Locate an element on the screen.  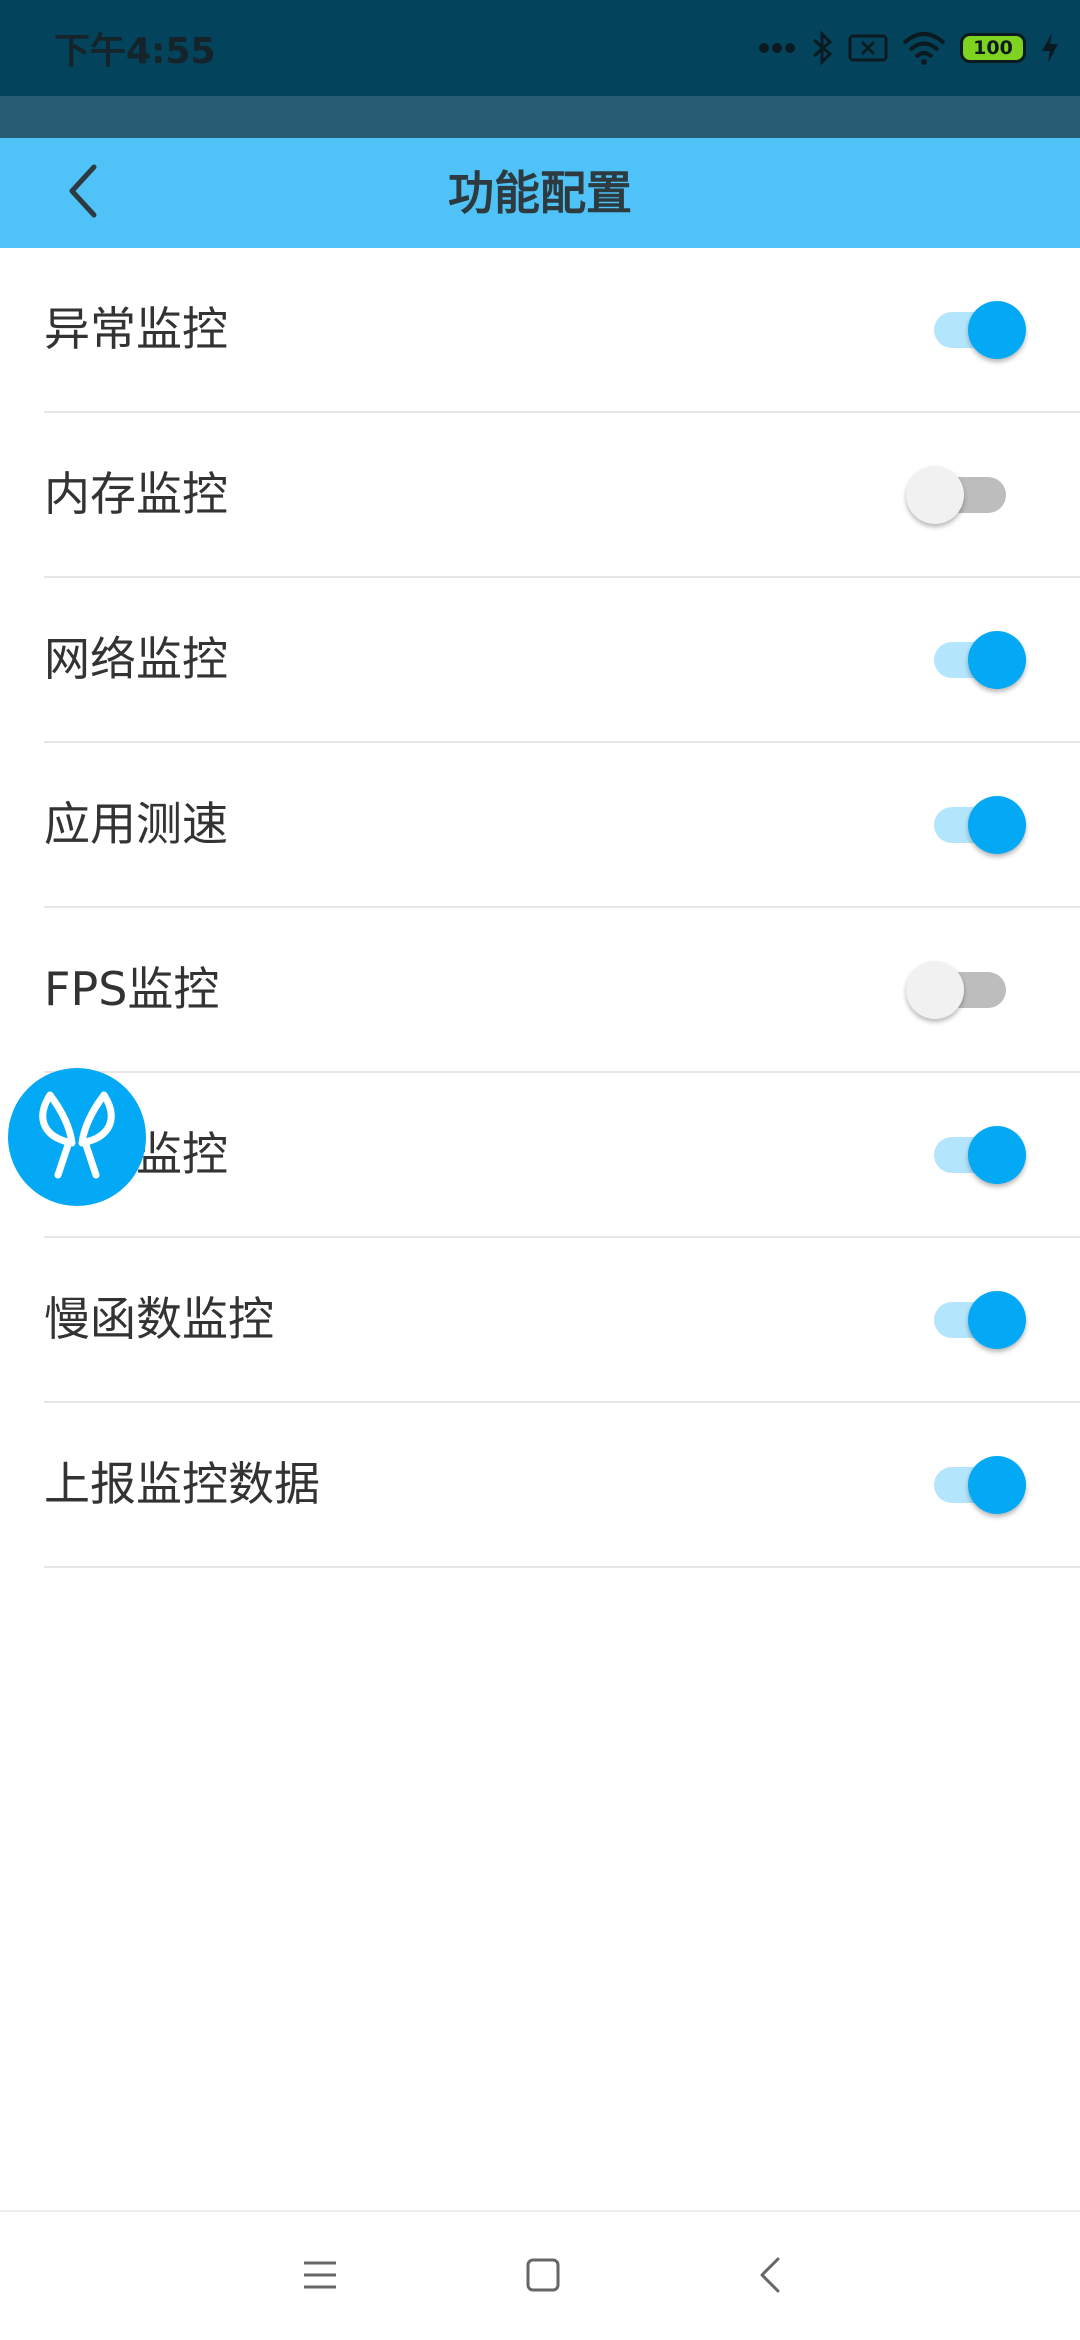
exception-monitor-toggle is located at coordinates (980, 330).